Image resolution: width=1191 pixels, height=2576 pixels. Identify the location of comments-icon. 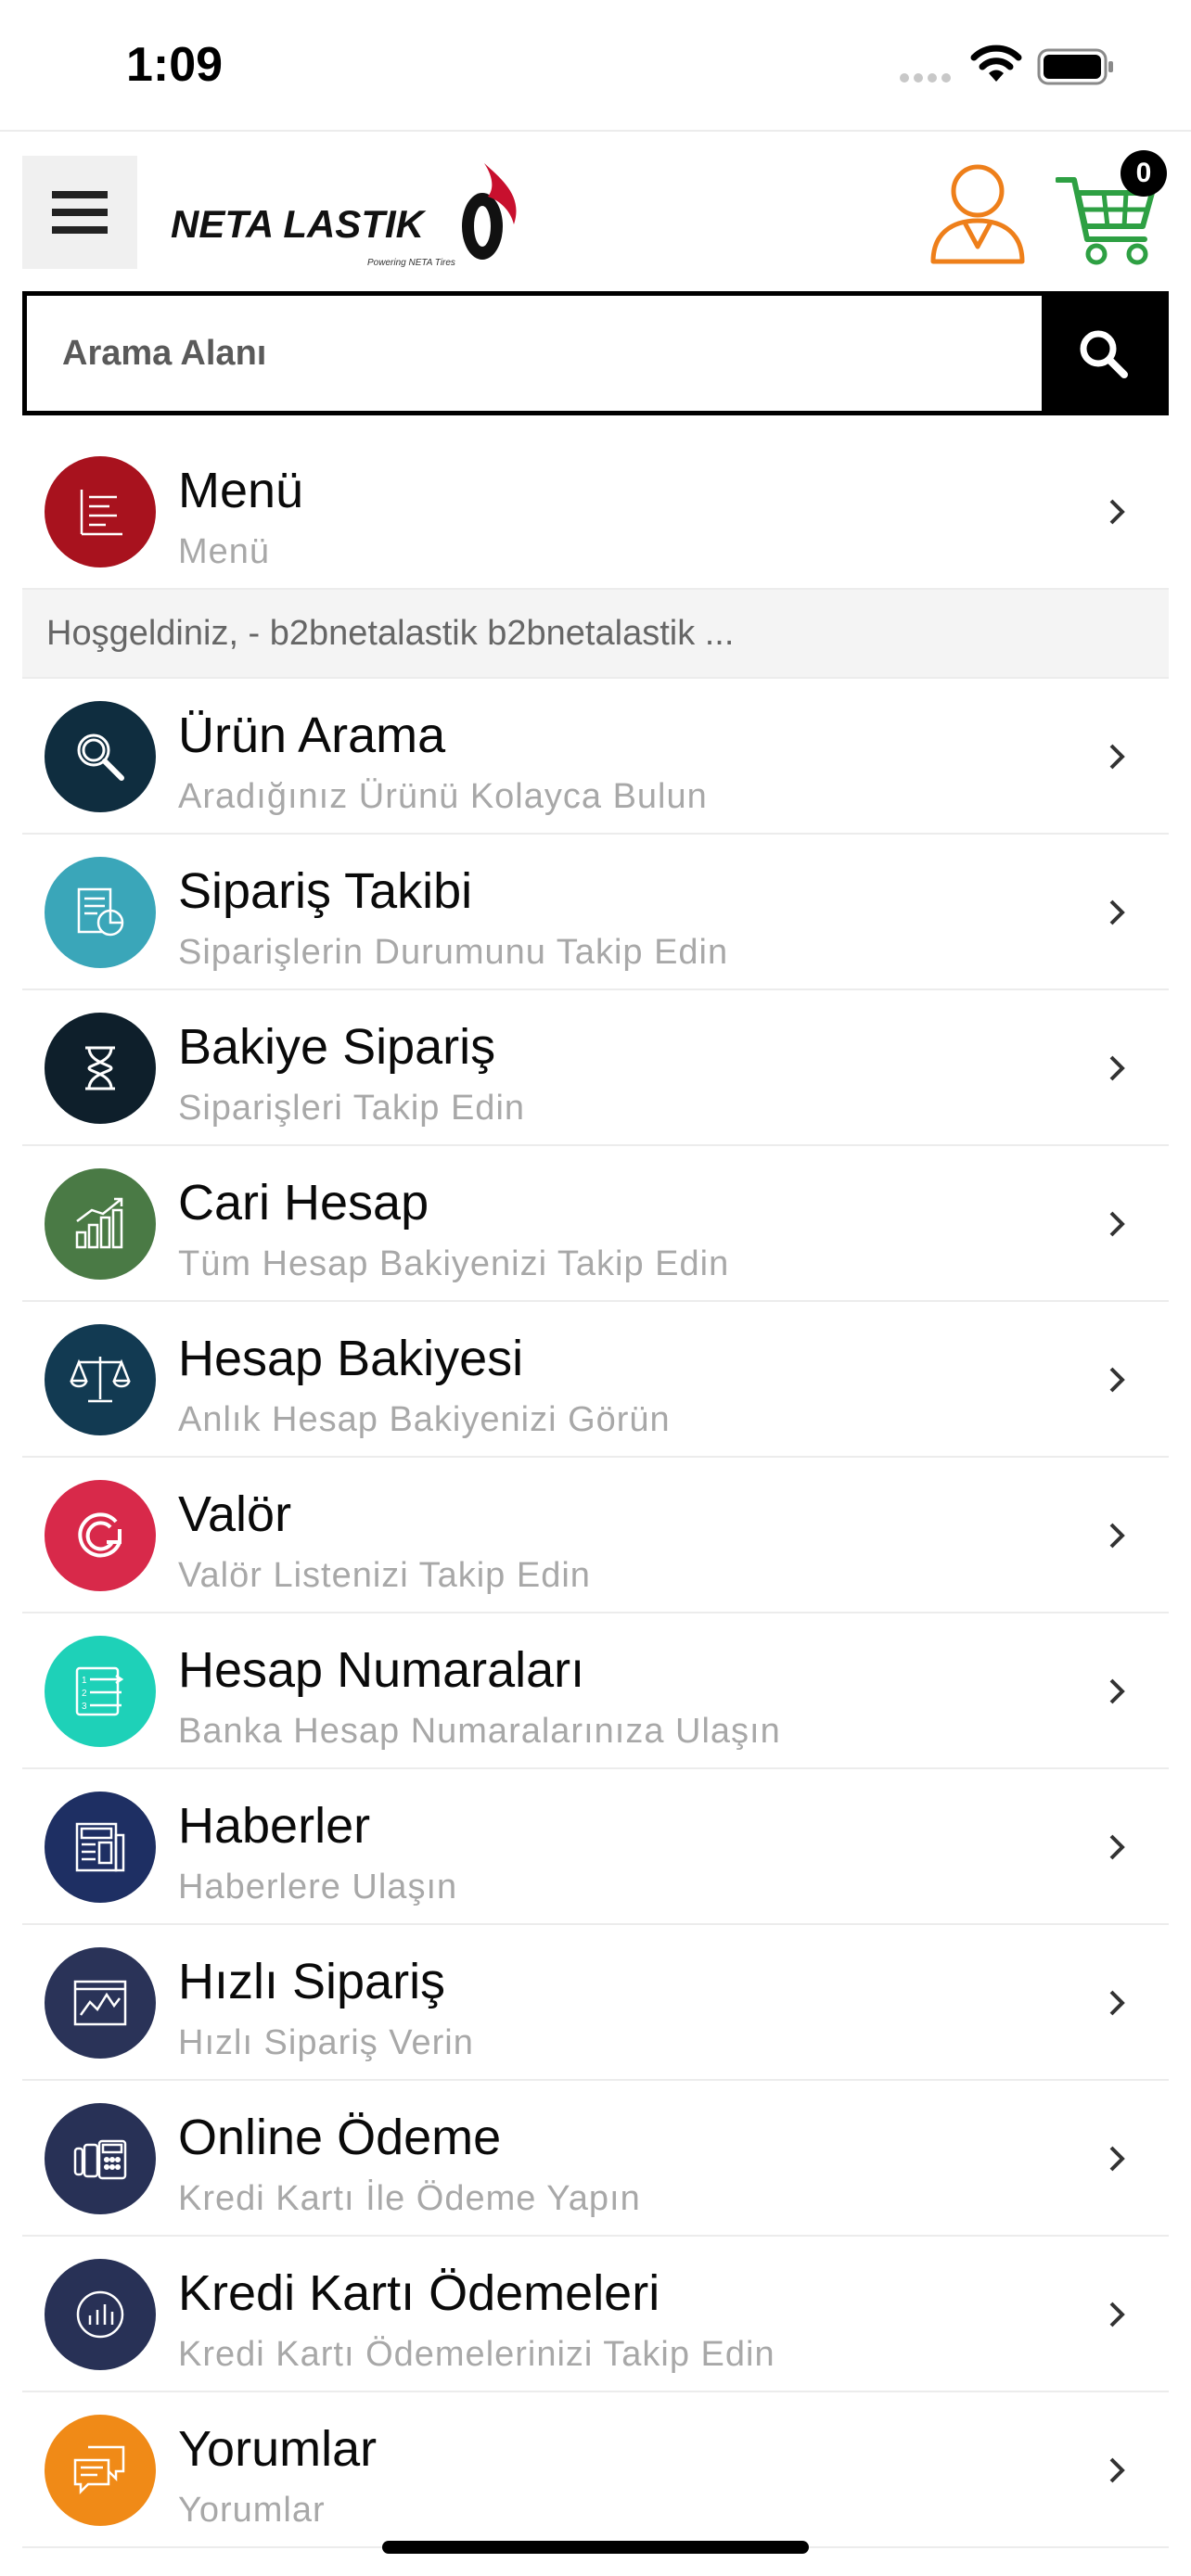
(100, 2471).